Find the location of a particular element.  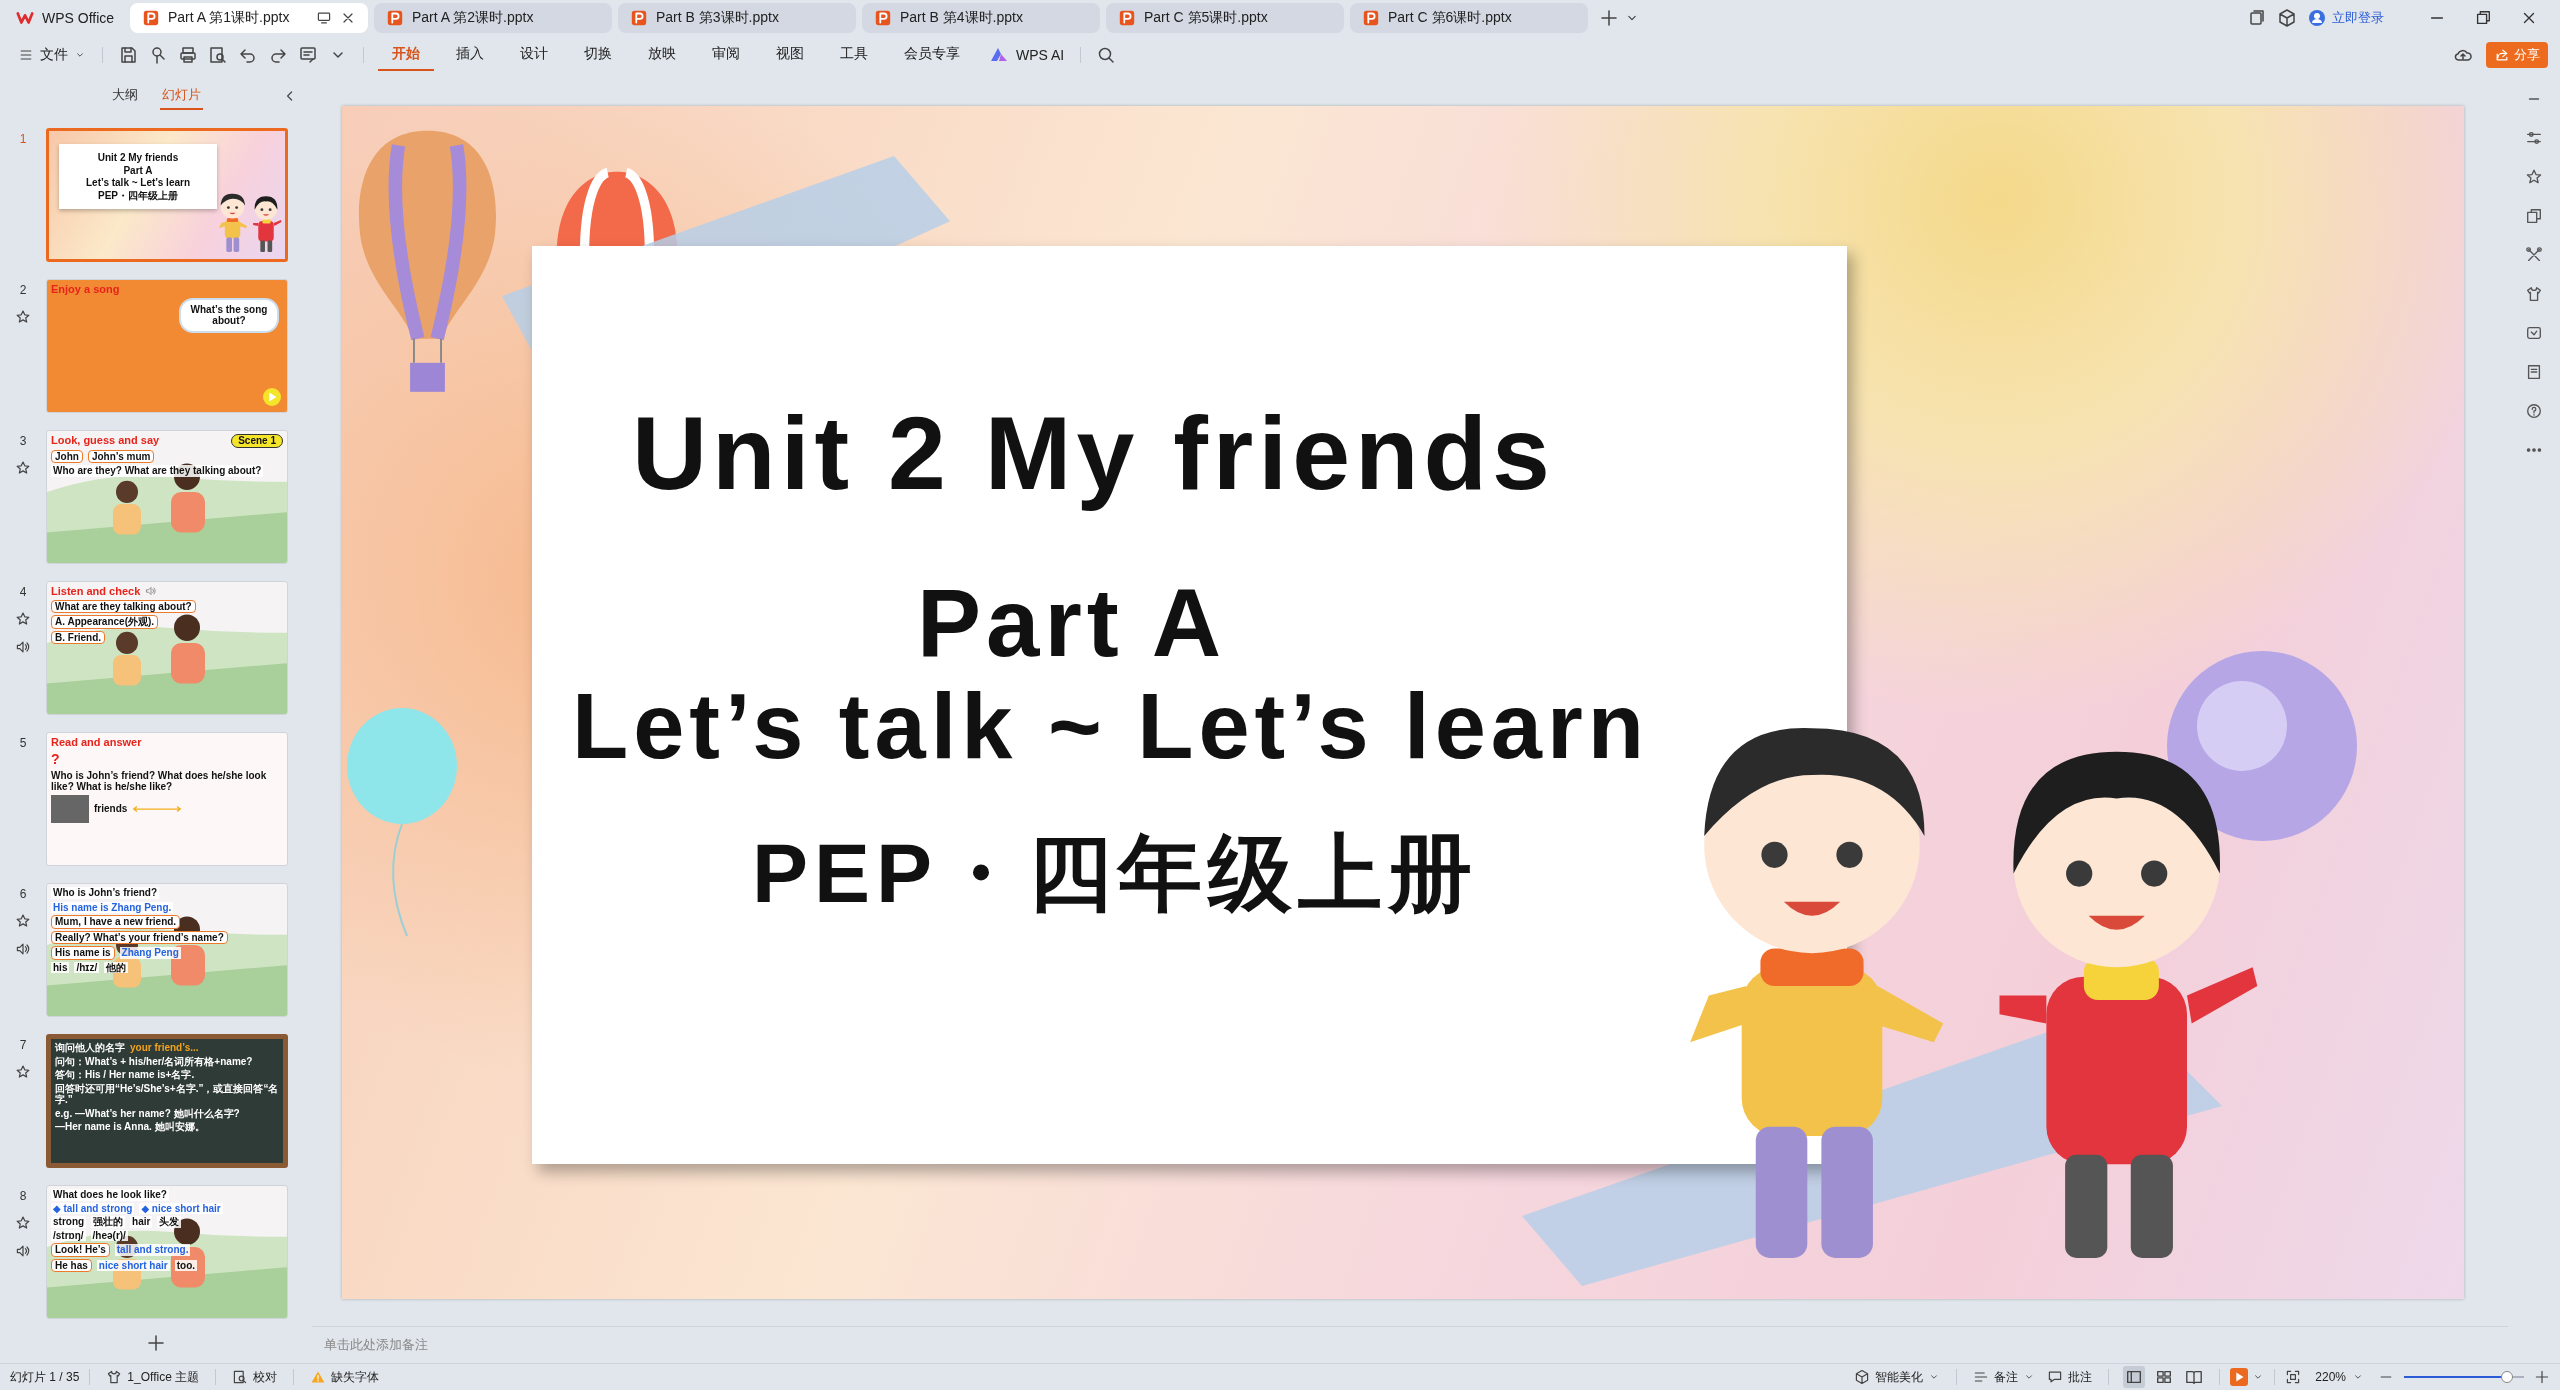

highlight-text: ◆ nice short hair is located at coordinates (181, 1208).